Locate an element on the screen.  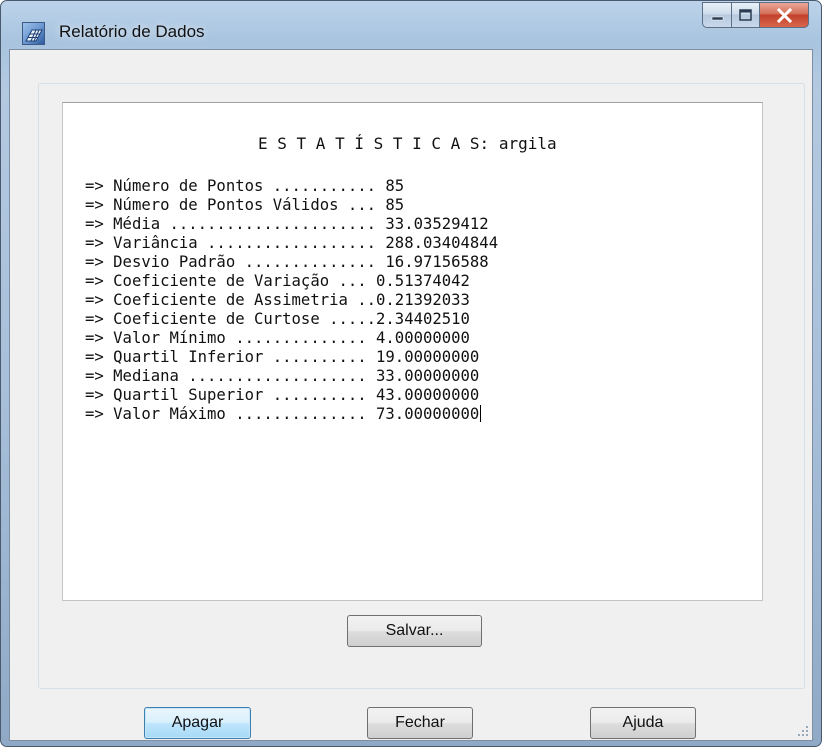
title-bar: Relatório de Dados is located at coordinates (411, 25).